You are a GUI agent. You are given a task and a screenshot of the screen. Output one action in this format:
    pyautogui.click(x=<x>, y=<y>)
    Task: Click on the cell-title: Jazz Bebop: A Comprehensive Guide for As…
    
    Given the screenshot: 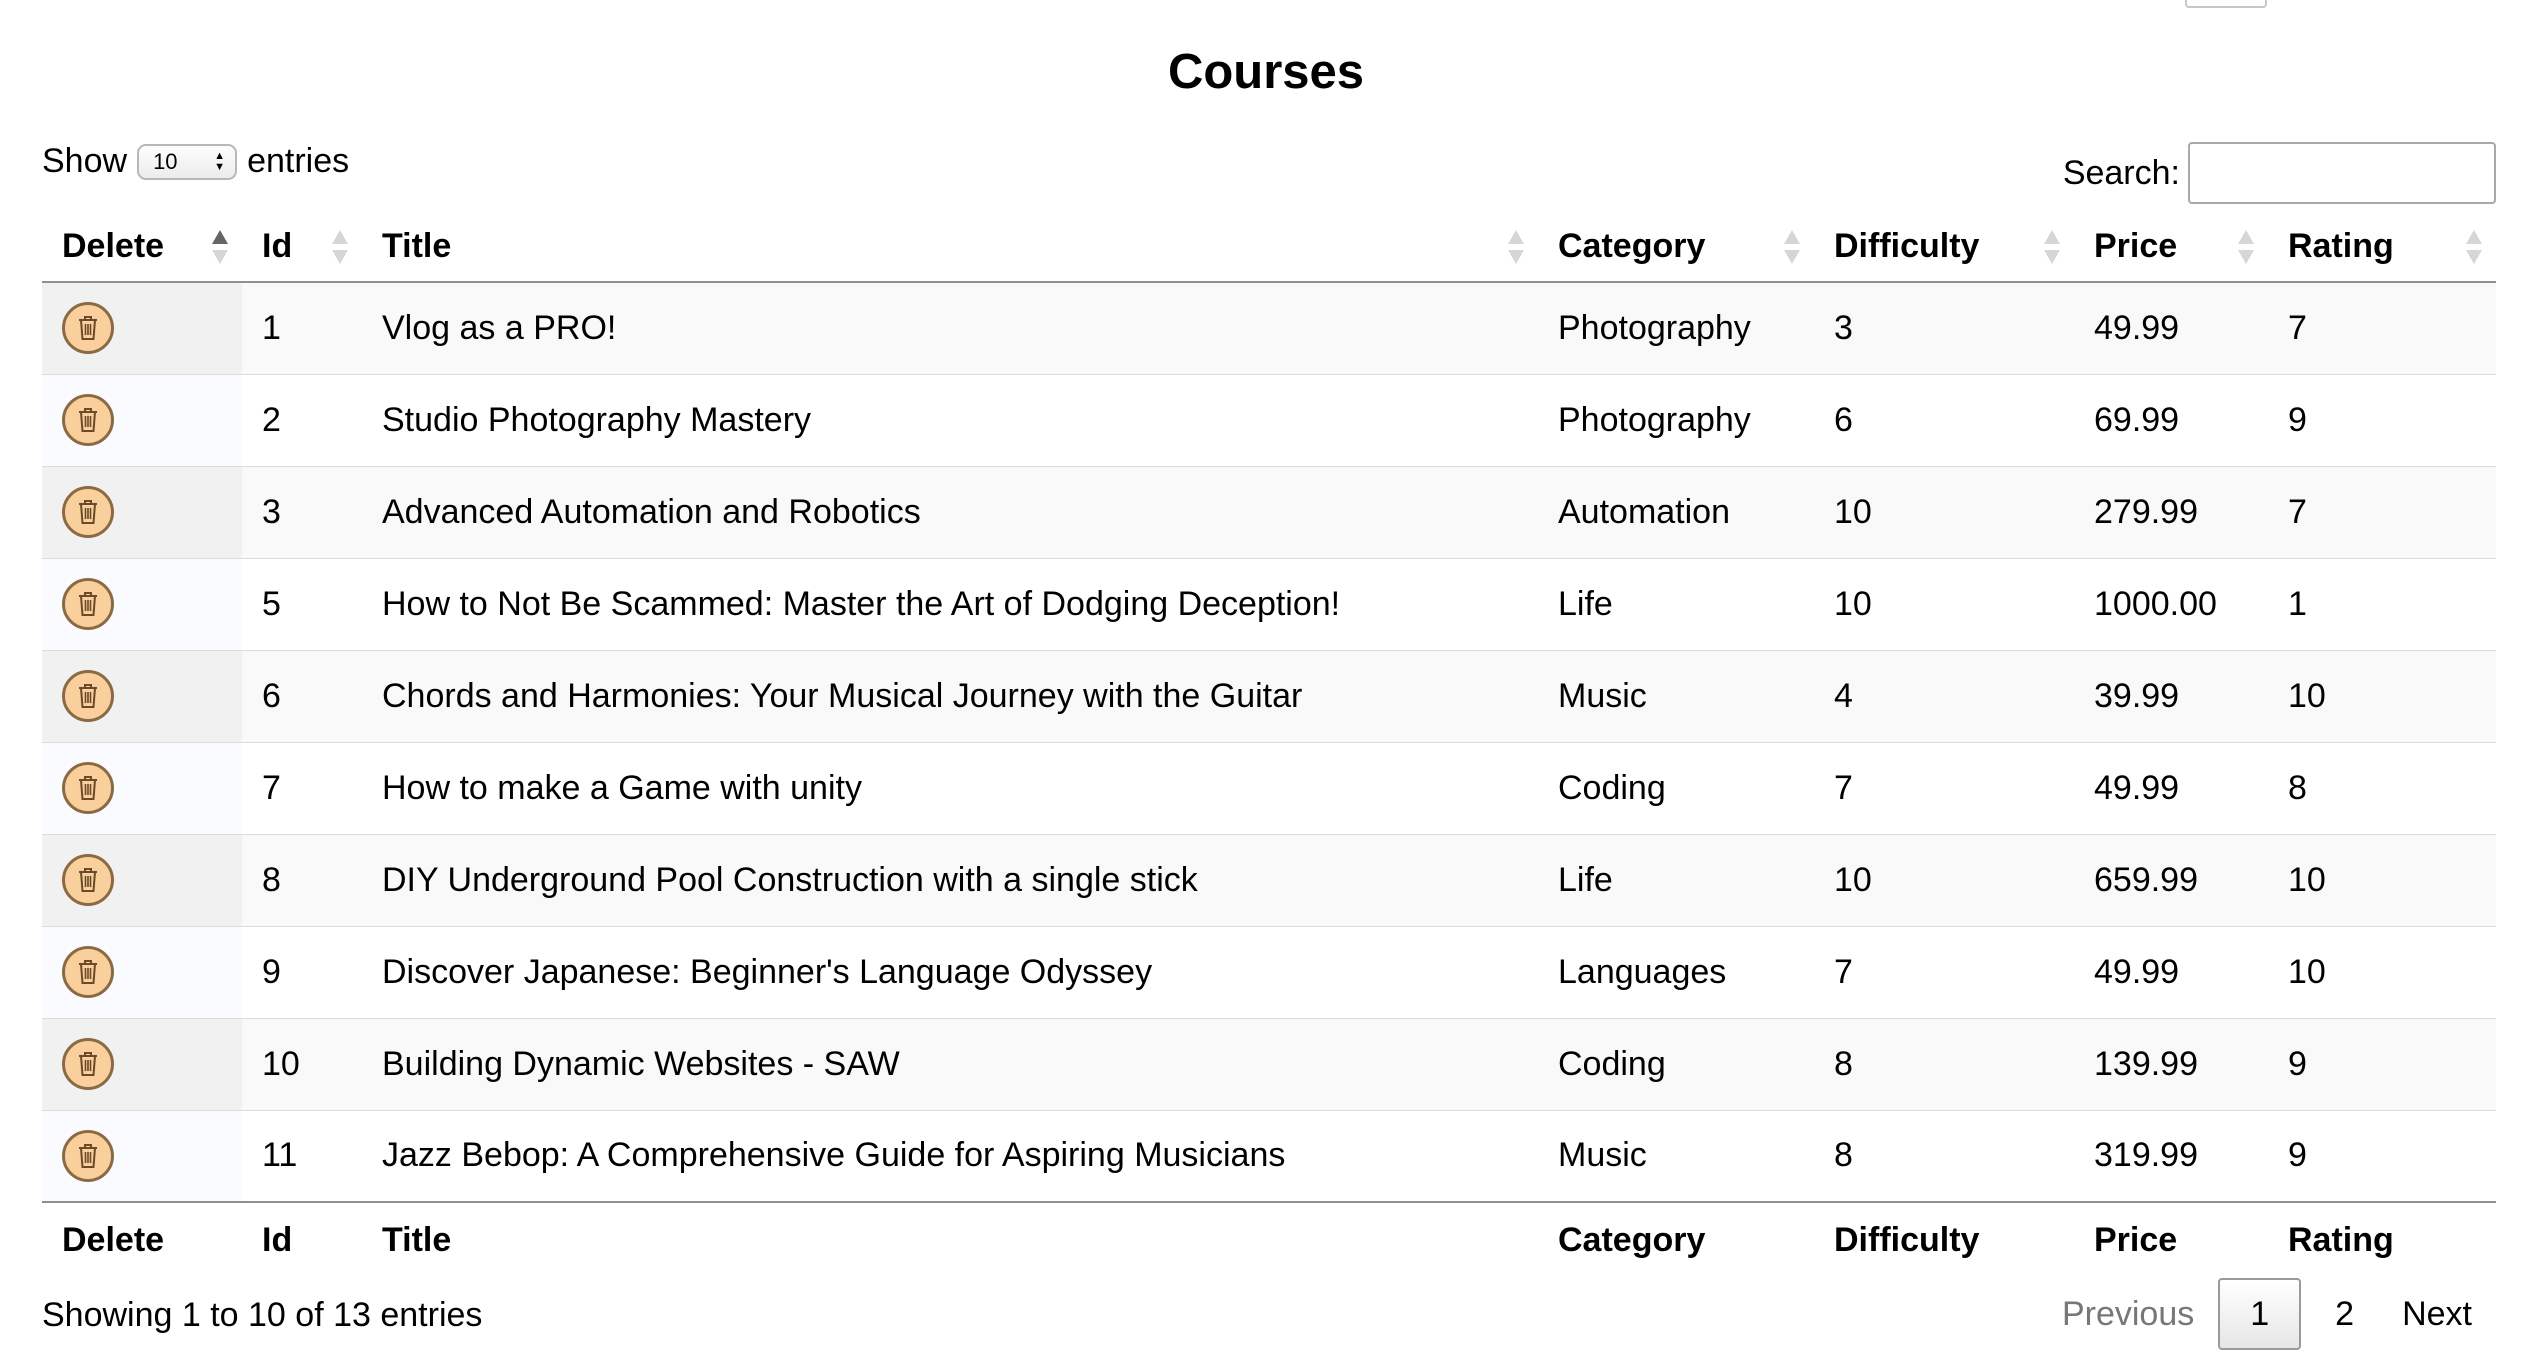 What is the action you would take?
    pyautogui.click(x=950, y=1155)
    